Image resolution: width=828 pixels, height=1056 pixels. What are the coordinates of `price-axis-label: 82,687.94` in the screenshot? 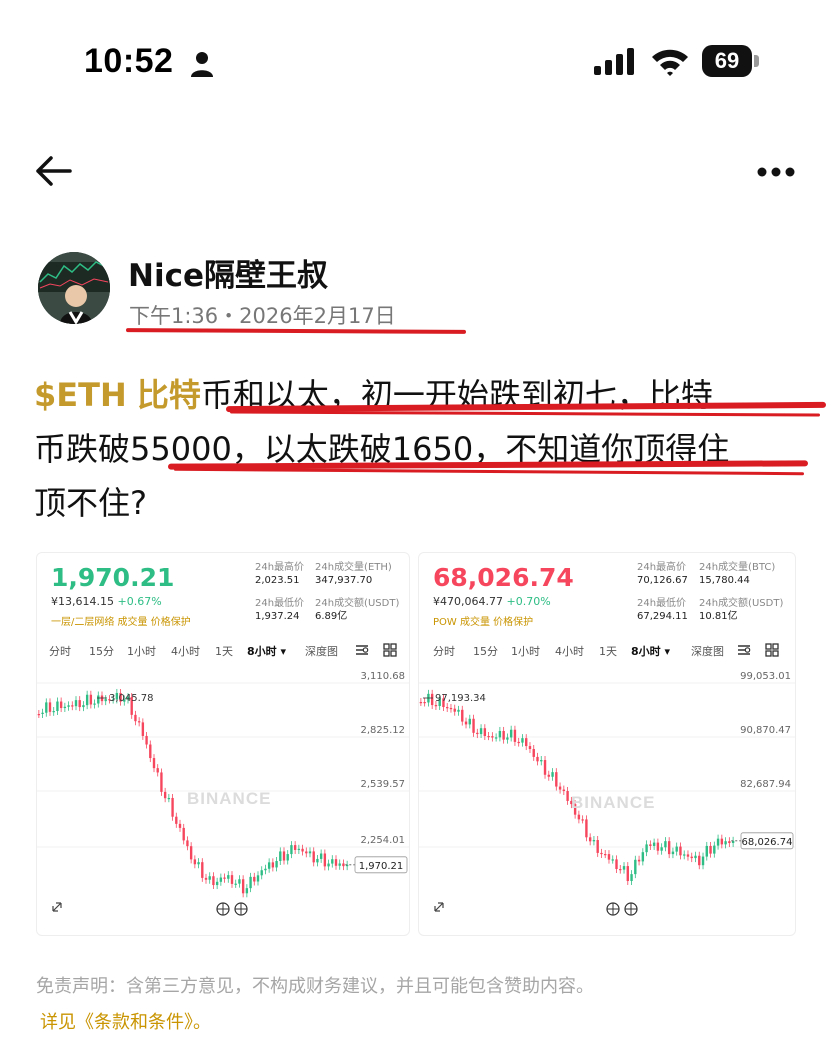 It's located at (765, 784).